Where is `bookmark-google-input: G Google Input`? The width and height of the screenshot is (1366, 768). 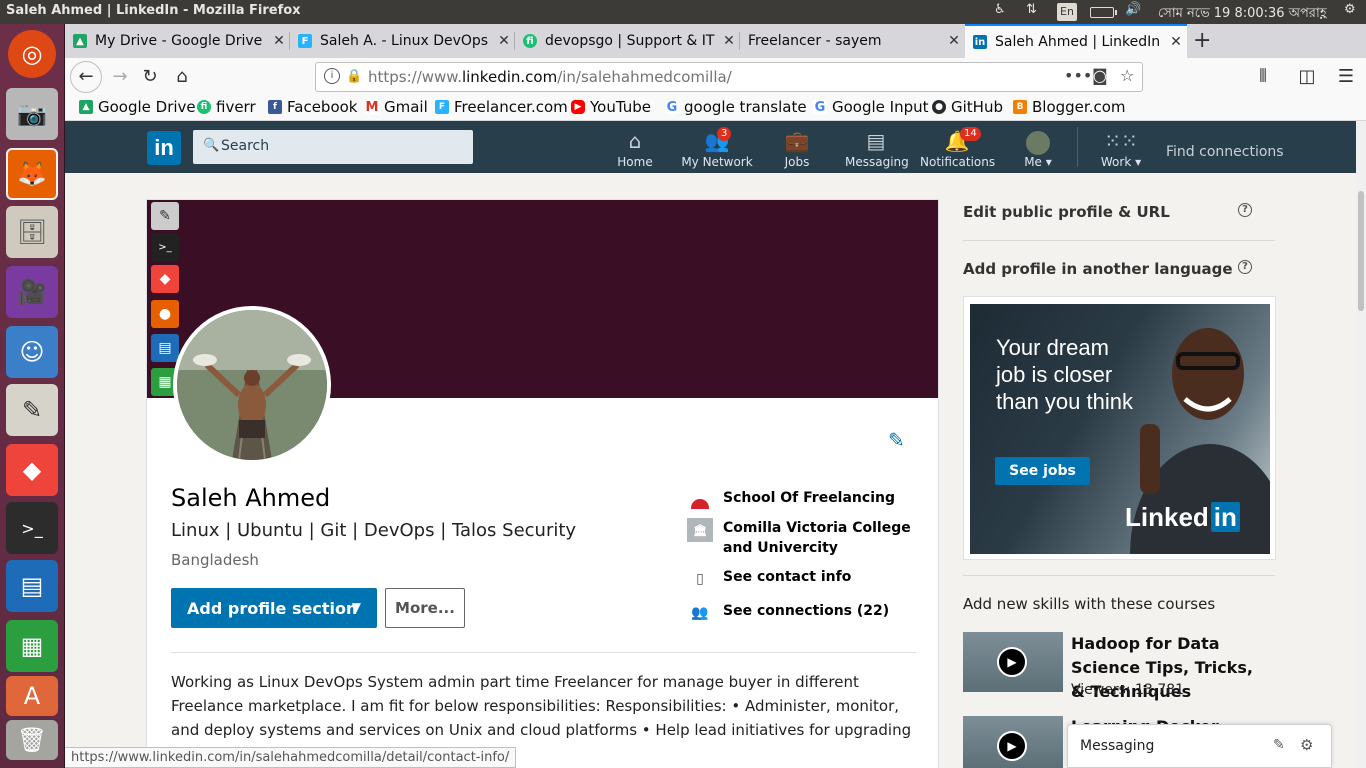 bookmark-google-input: G Google Input is located at coordinates (871, 107).